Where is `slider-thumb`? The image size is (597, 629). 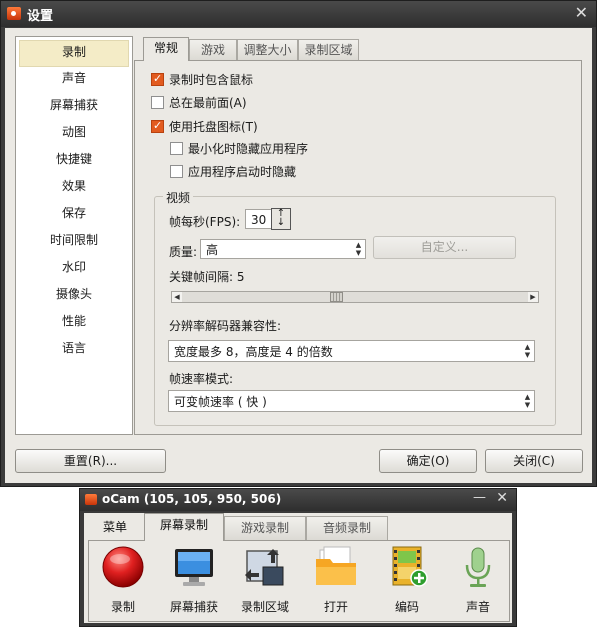 slider-thumb is located at coordinates (336, 297).